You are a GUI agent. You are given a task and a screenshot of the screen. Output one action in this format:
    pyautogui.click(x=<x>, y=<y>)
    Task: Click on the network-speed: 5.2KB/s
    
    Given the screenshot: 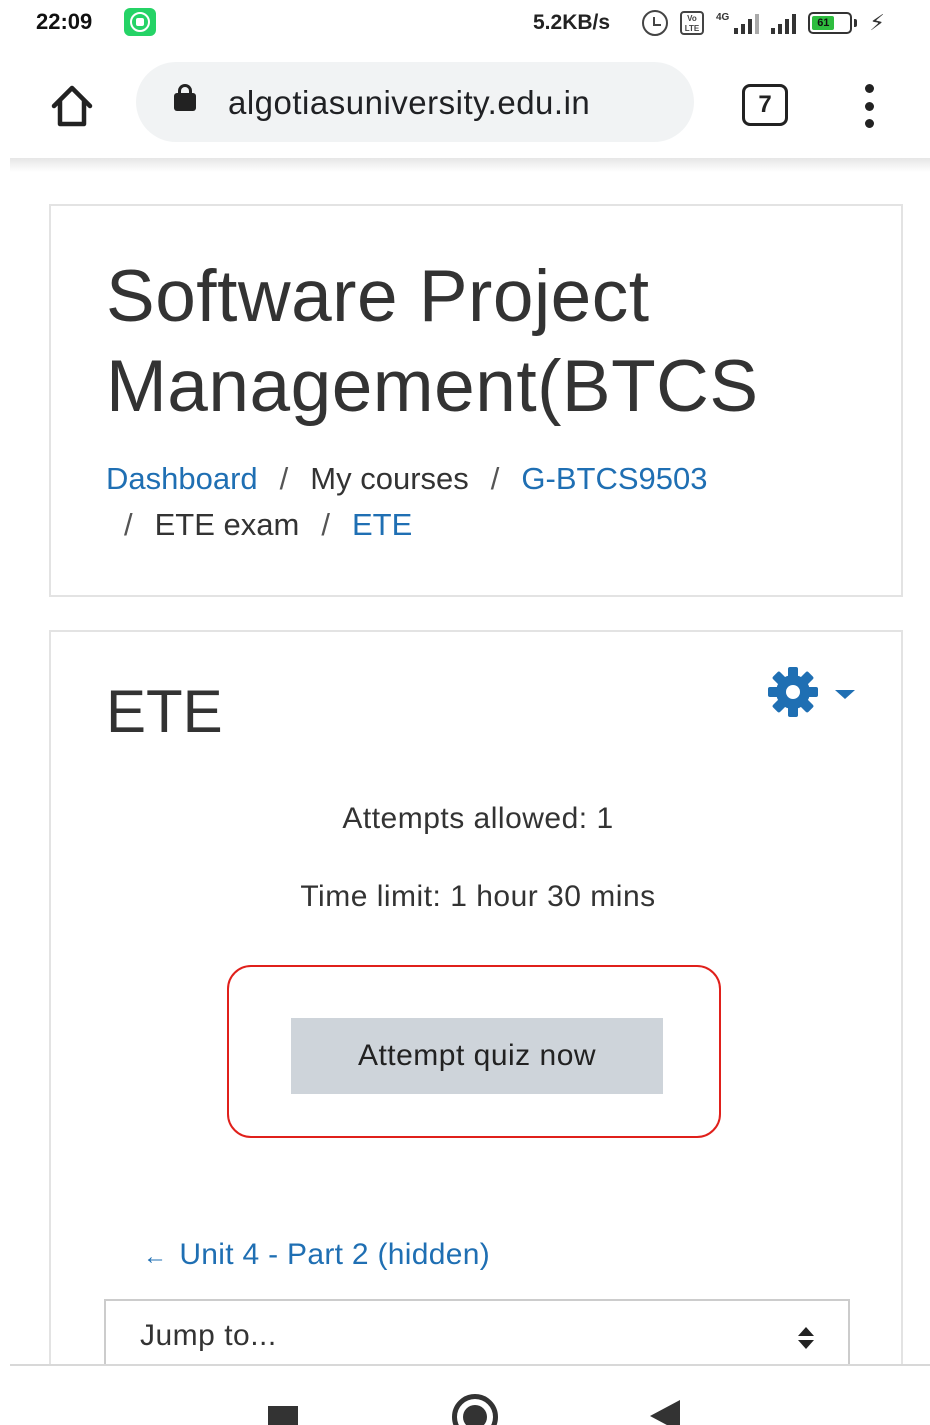 What is the action you would take?
    pyautogui.click(x=572, y=22)
    